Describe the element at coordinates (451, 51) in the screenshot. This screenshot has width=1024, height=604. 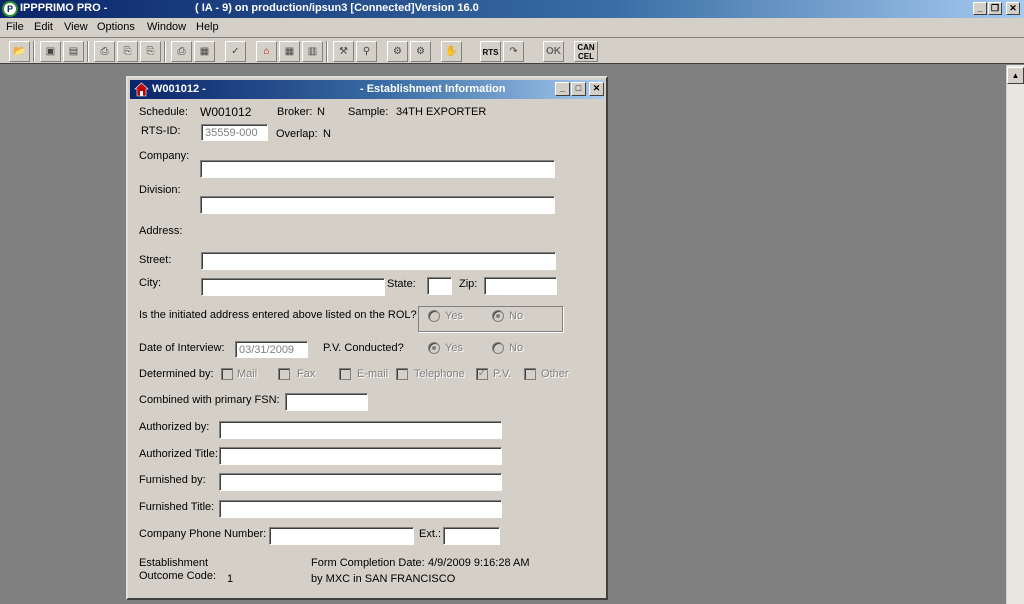
I see `hand-icon: ✋` at that location.